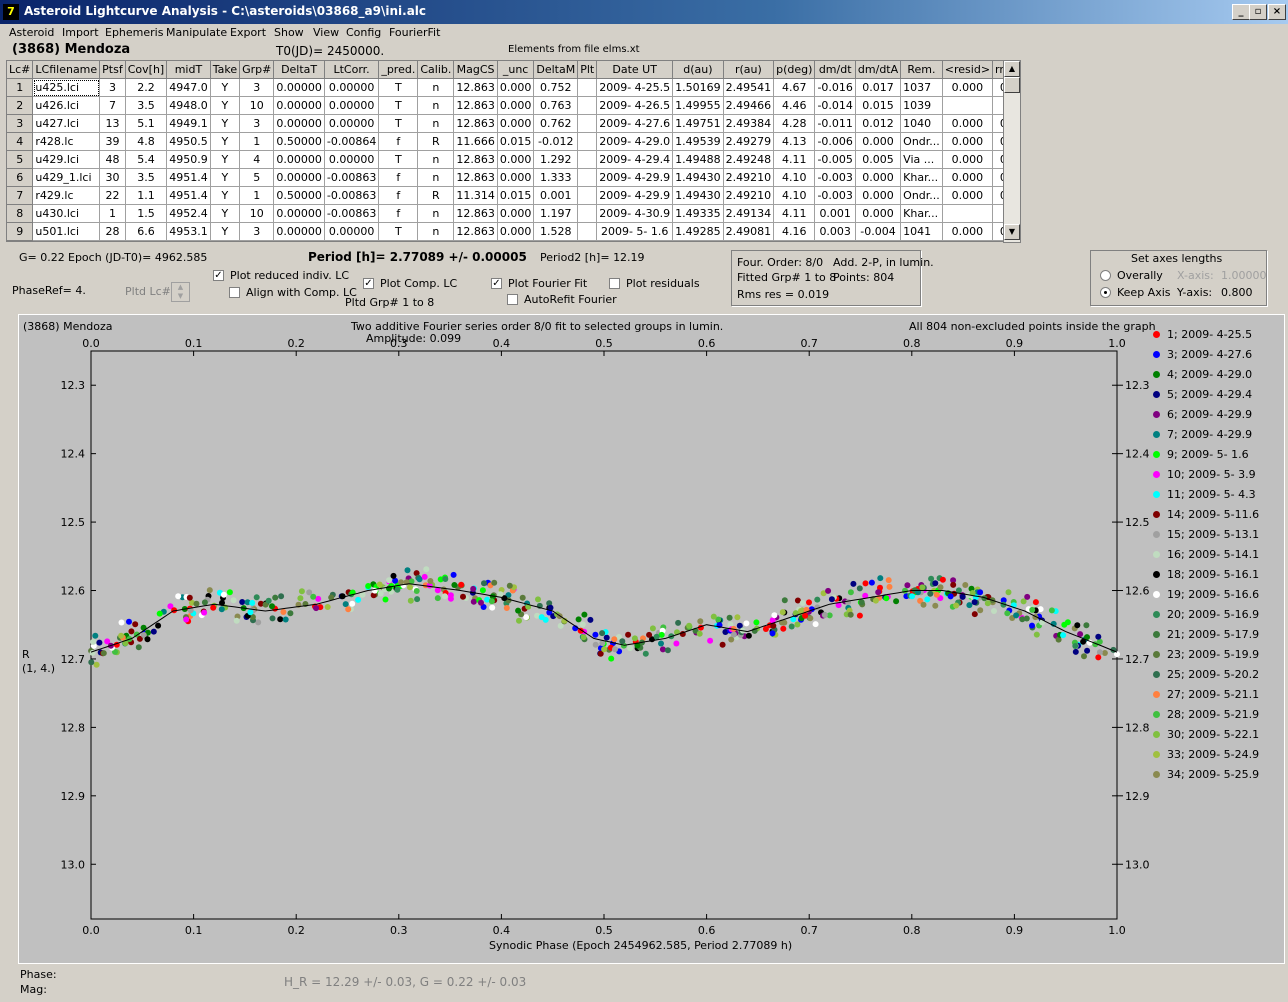 The image size is (1288, 1002). What do you see at coordinates (921, 231) in the screenshot?
I see `table-cell: 1041` at bounding box center [921, 231].